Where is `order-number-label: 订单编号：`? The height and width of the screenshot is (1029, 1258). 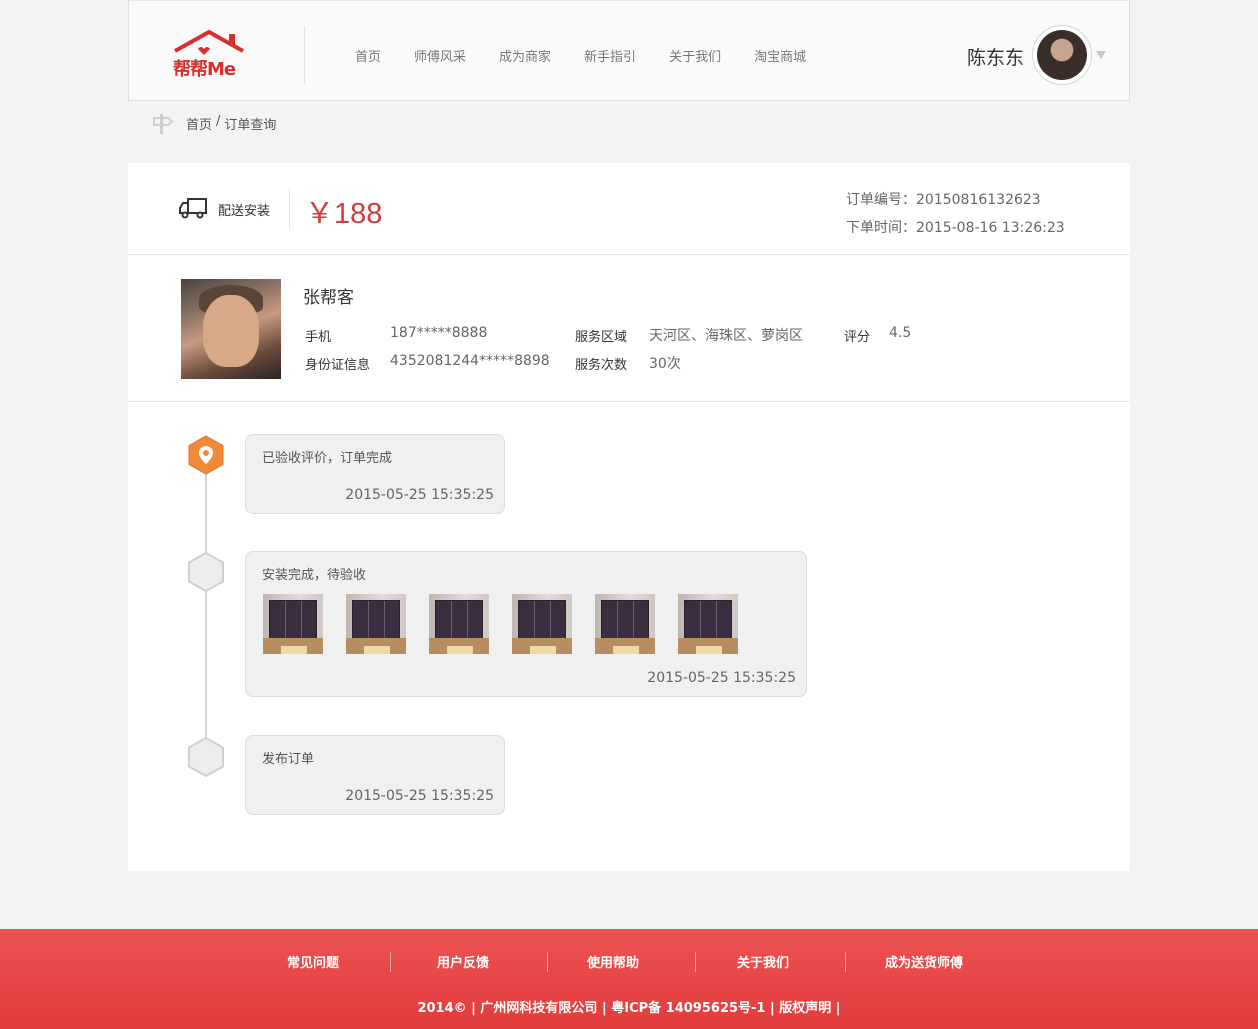
order-number-label: 订单编号： is located at coordinates (881, 200).